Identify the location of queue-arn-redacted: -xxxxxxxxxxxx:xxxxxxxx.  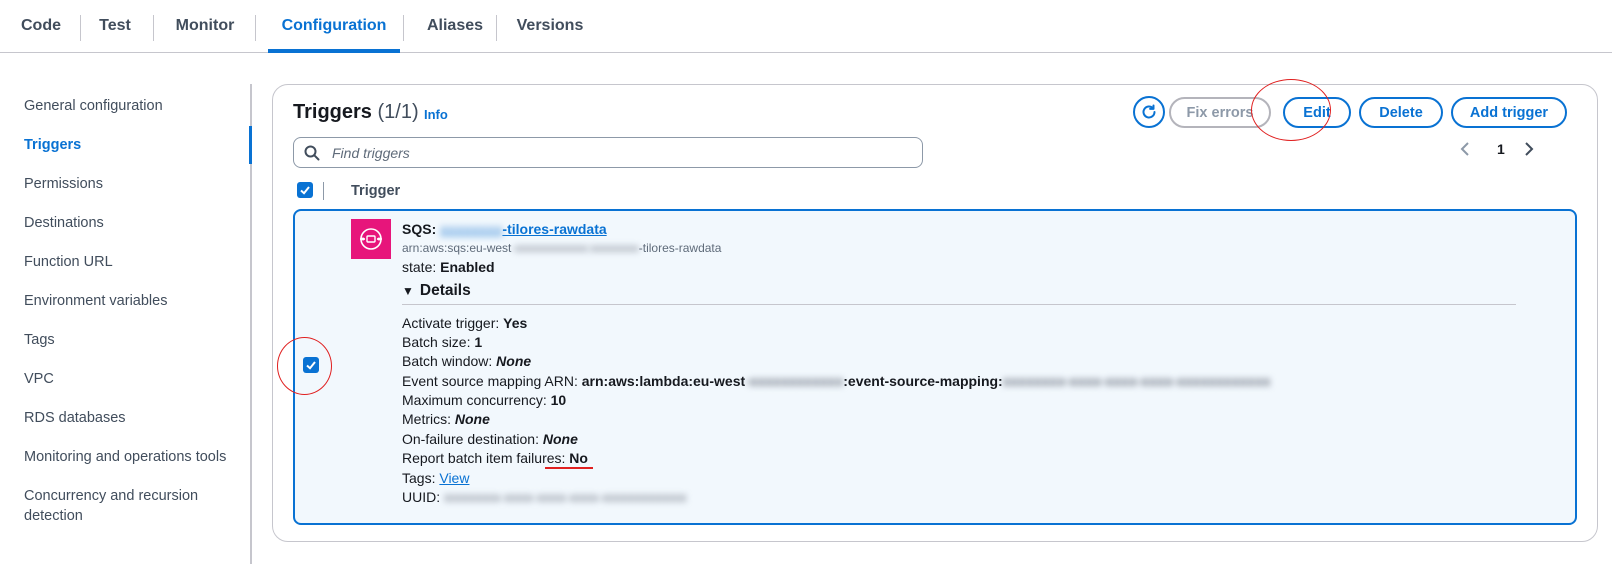
(575, 248).